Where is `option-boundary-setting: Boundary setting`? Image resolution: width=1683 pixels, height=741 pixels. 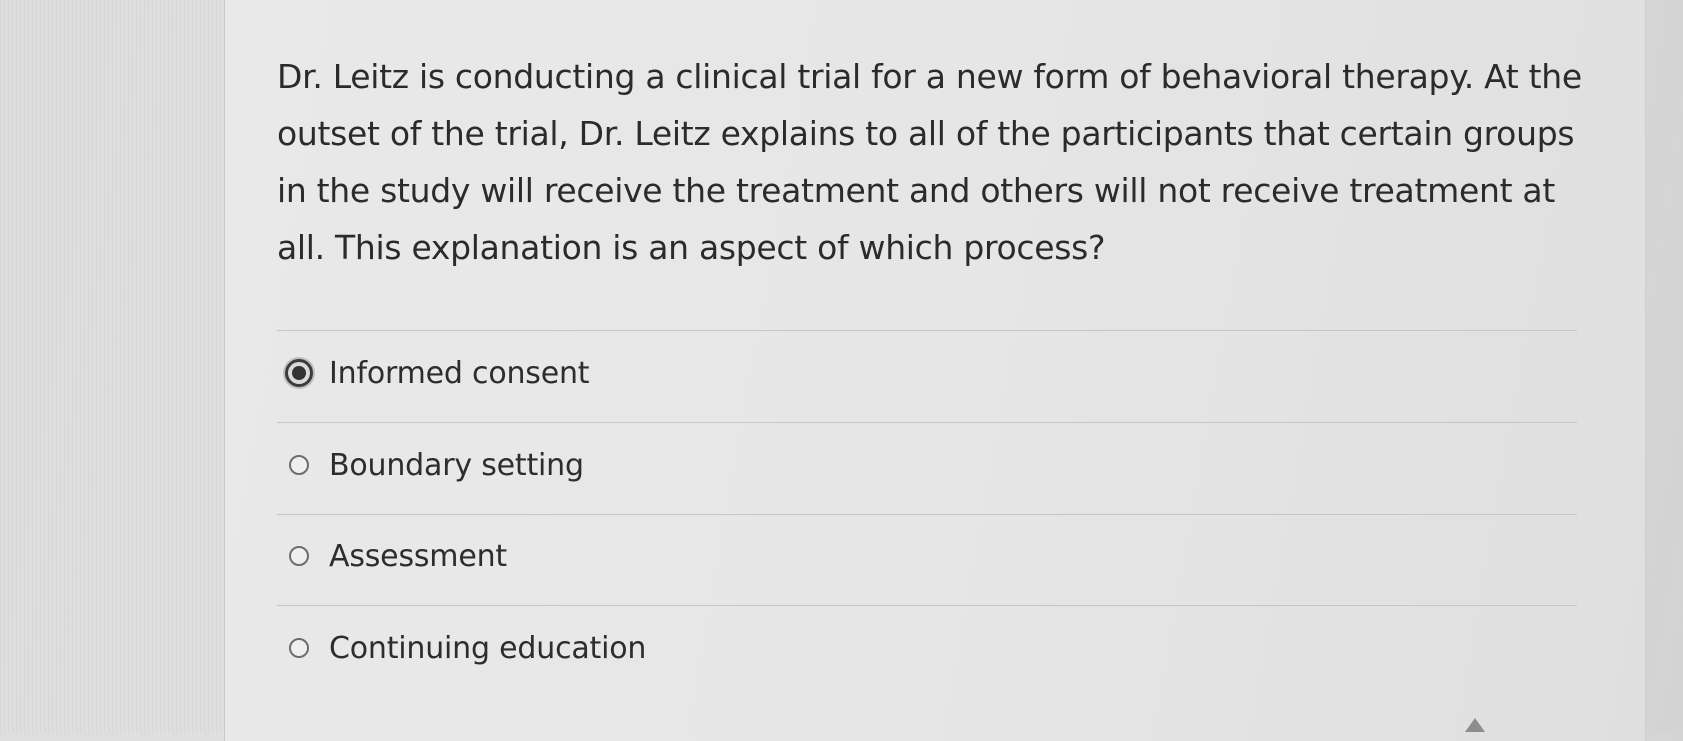
option-boundary-setting: Boundary setting is located at coordinates (436, 465).